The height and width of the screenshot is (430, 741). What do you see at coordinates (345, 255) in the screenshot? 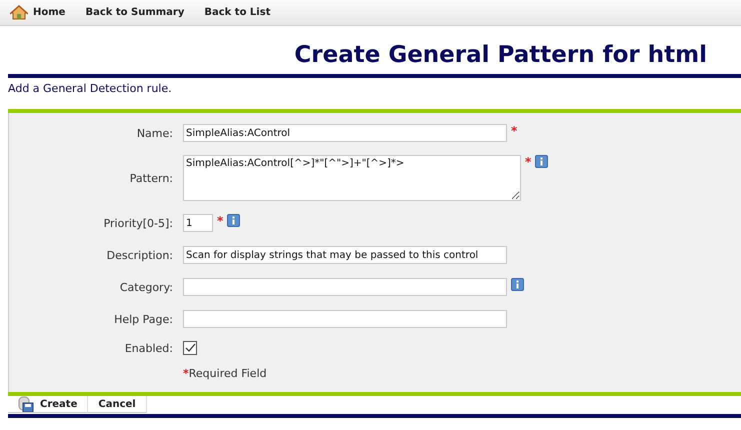
I see `input-field: Scan for display strings that may be passed to this control` at bounding box center [345, 255].